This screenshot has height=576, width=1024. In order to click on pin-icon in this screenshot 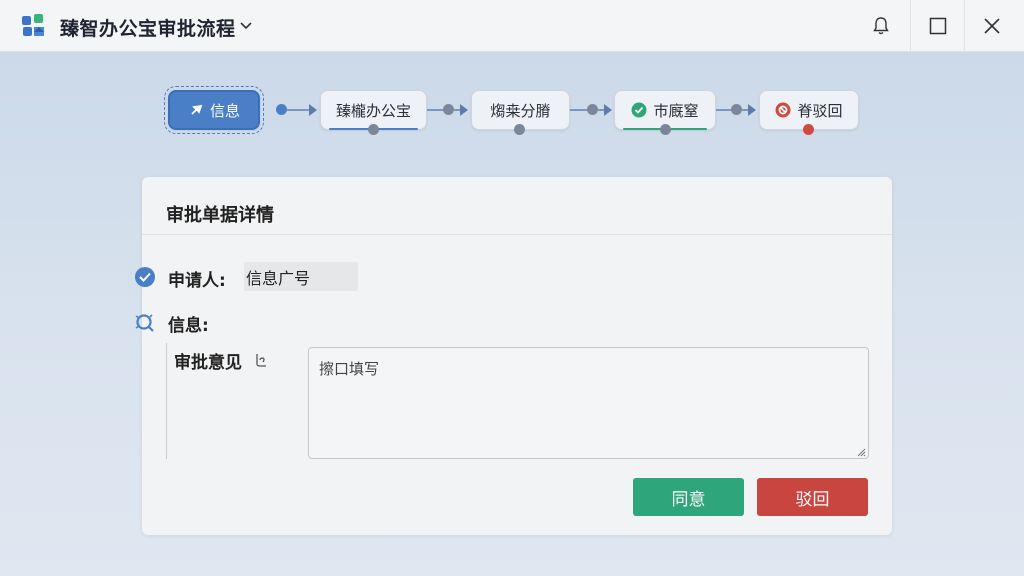, I will do `click(197, 109)`.